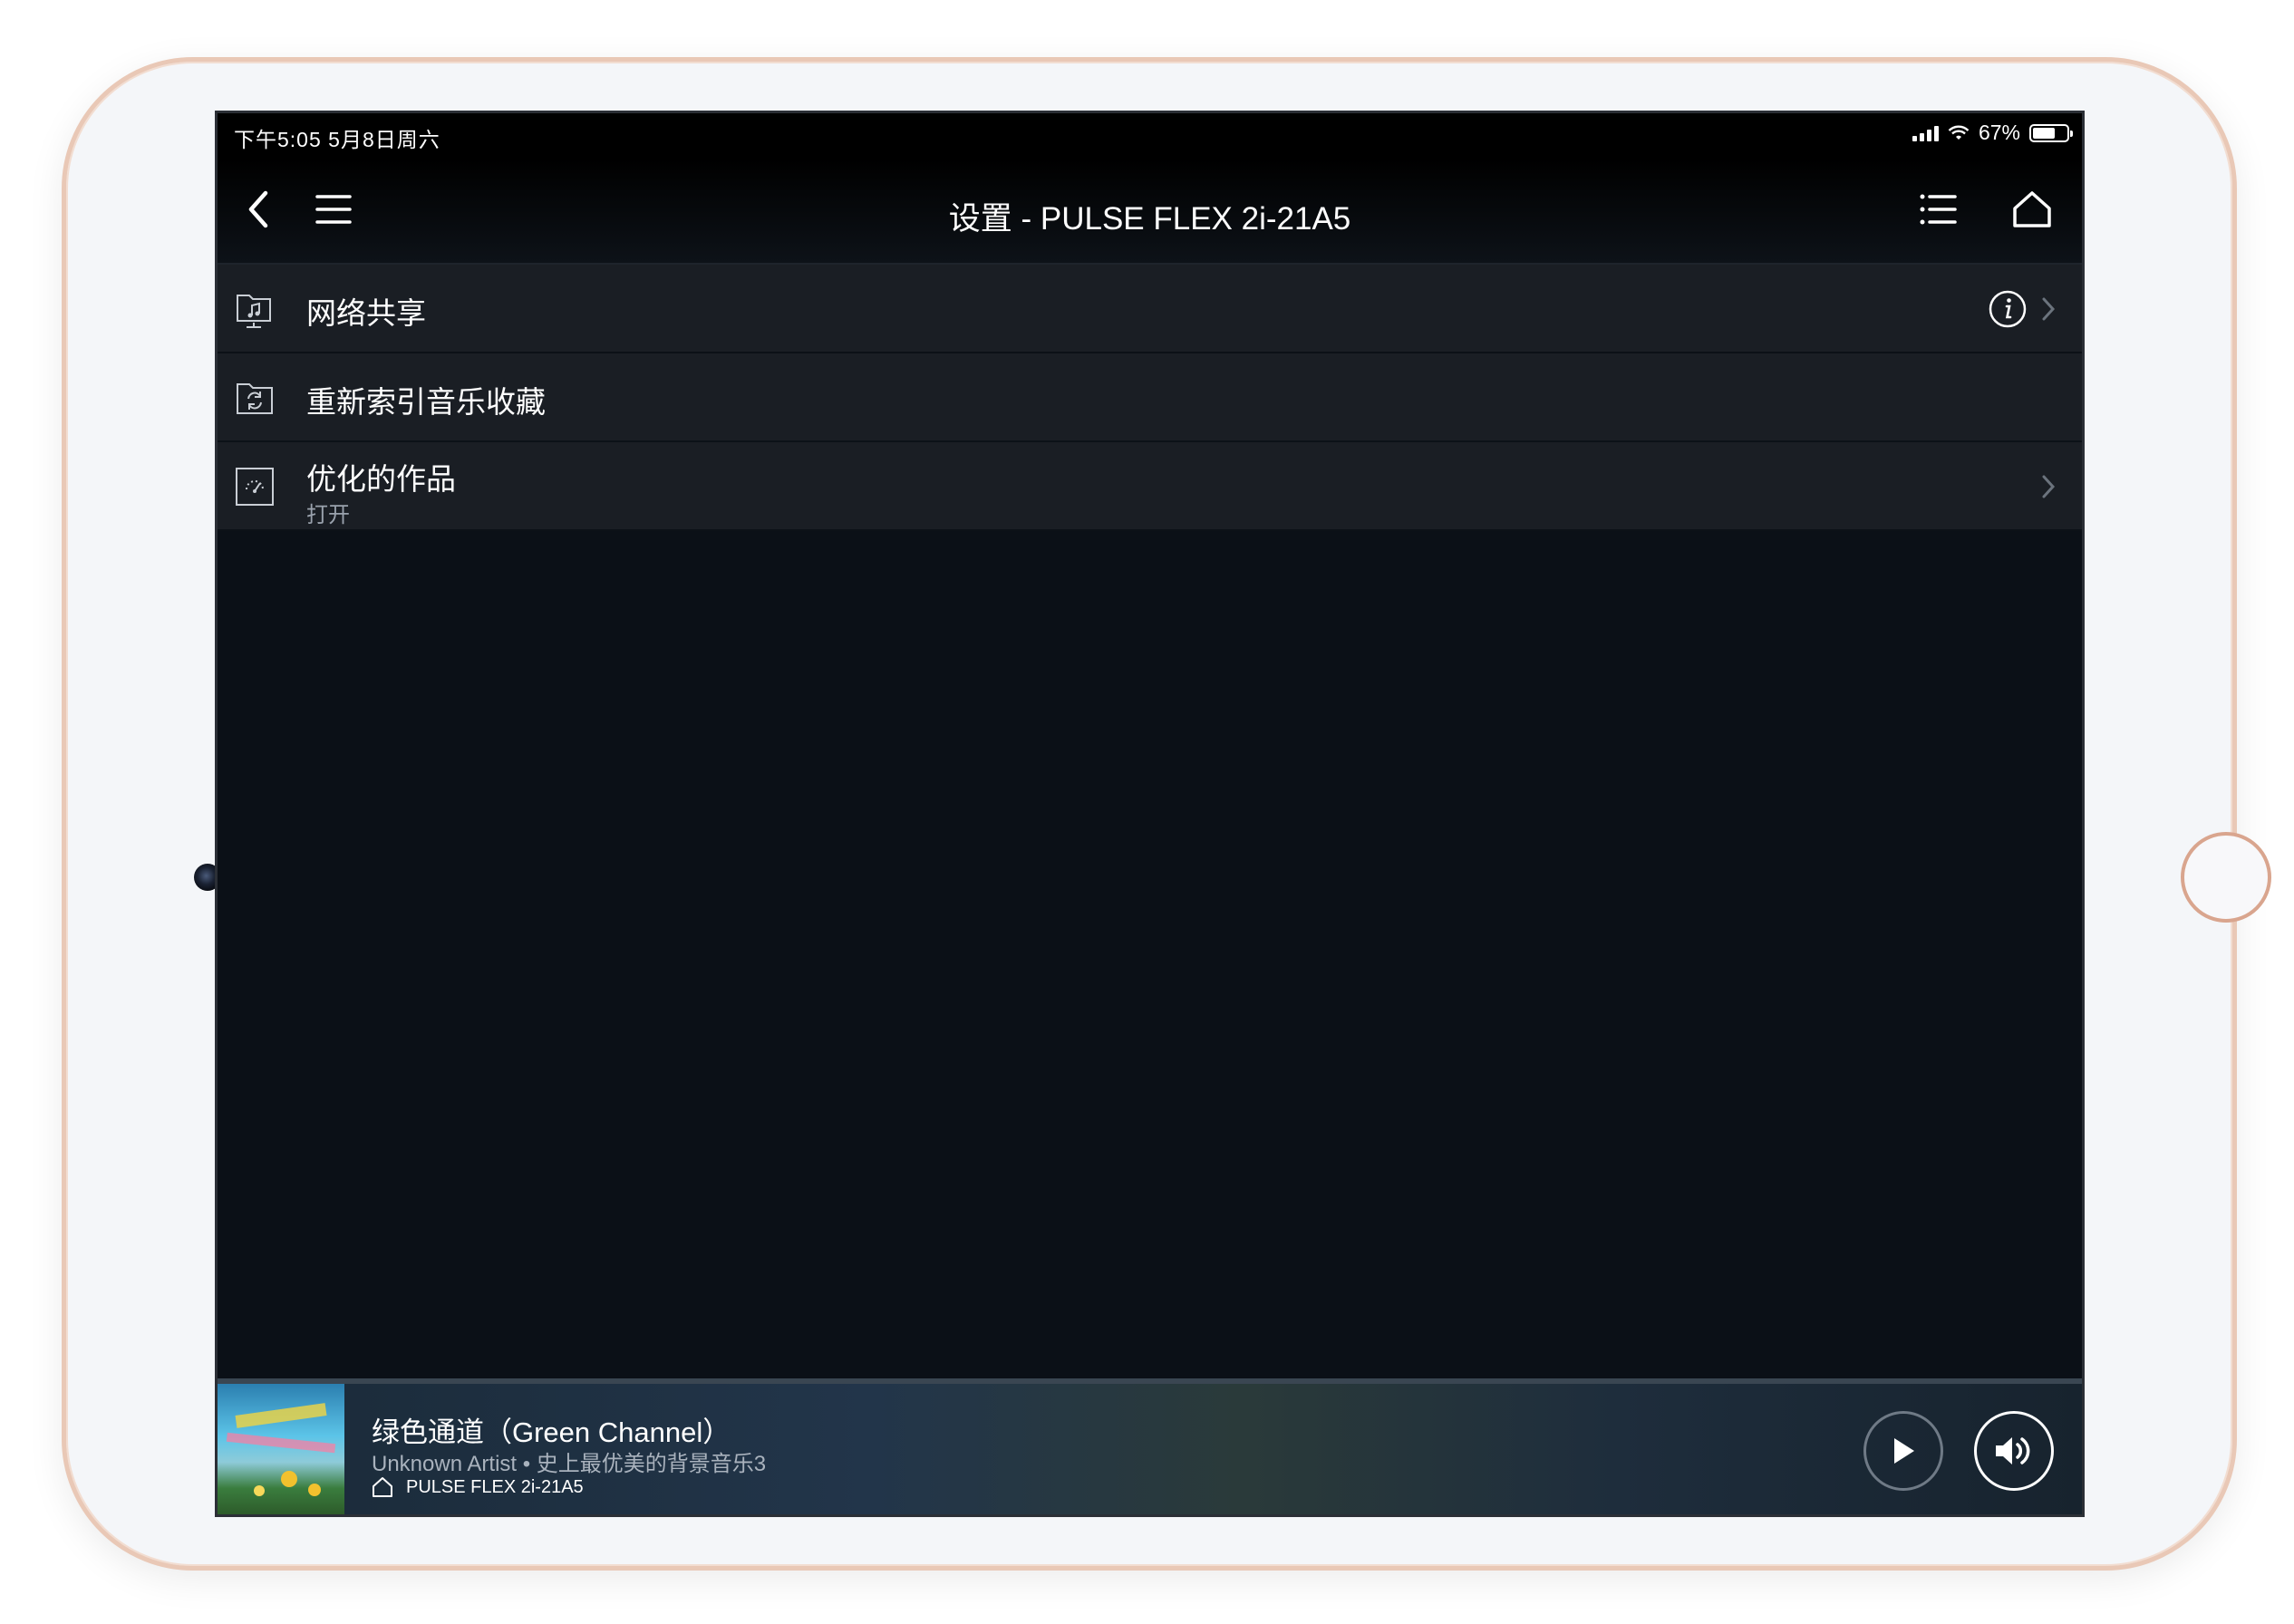  What do you see at coordinates (1149, 219) in the screenshot?
I see `page-title: 设置 - PULSE FLEX 2i-21A5` at bounding box center [1149, 219].